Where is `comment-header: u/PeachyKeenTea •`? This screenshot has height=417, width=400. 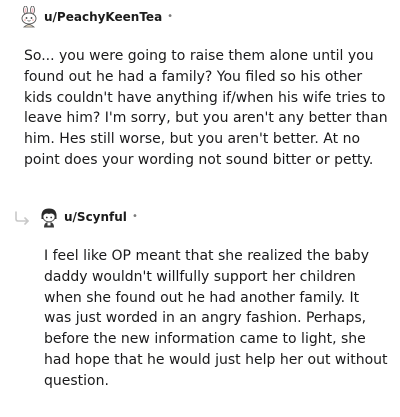
comment-header: u/PeachyKeenTea • is located at coordinates (95, 17).